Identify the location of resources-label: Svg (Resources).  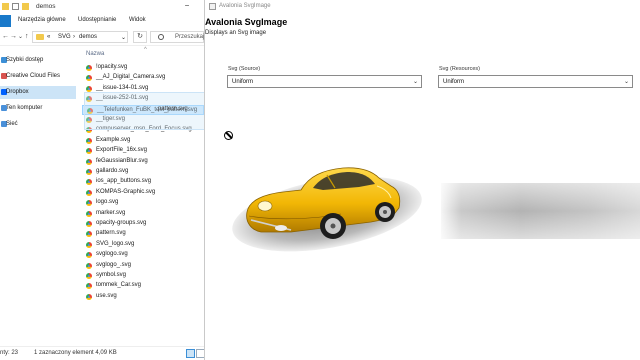
(459, 69).